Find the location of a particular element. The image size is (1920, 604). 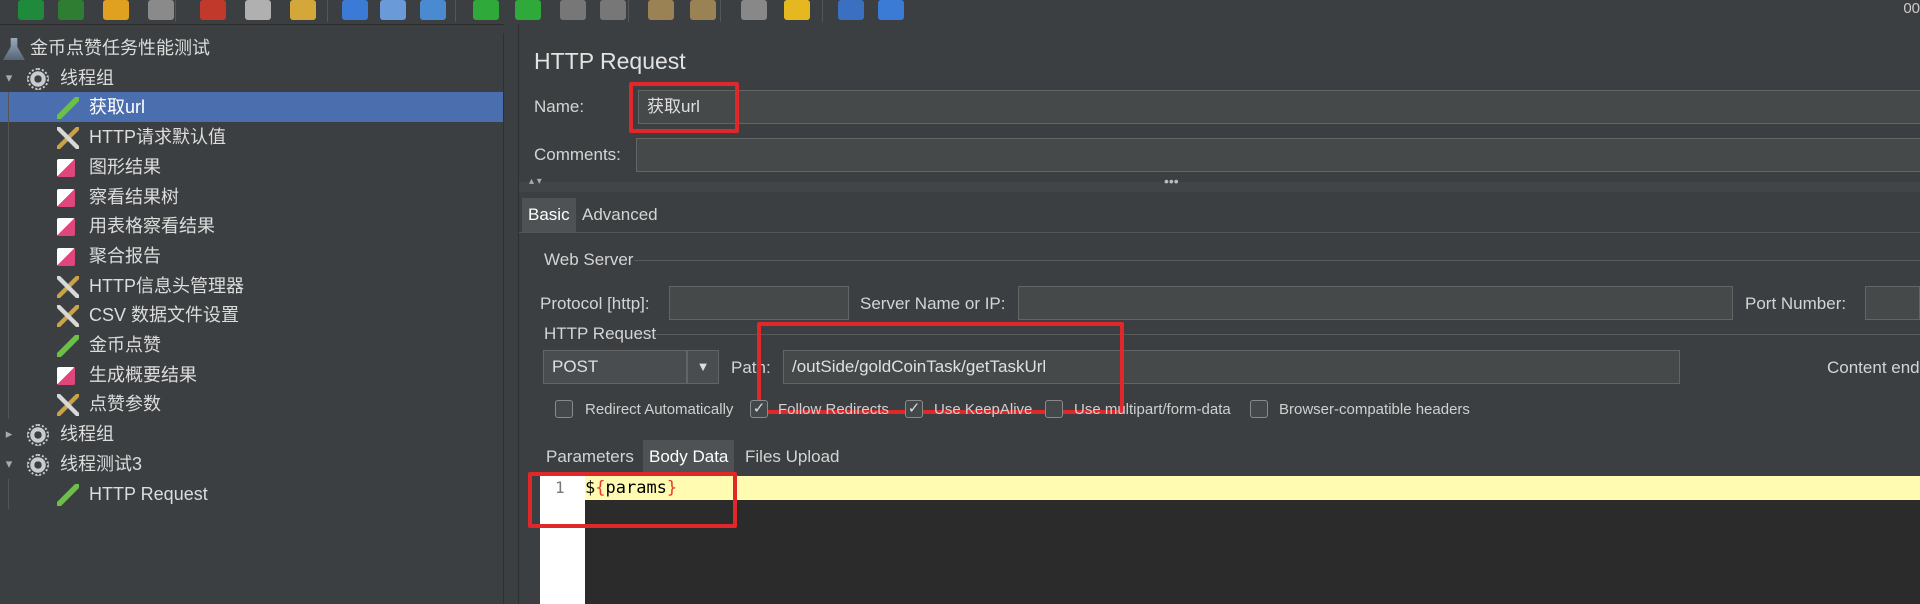

tree-item-label: 察看结果树 is located at coordinates (134, 196).